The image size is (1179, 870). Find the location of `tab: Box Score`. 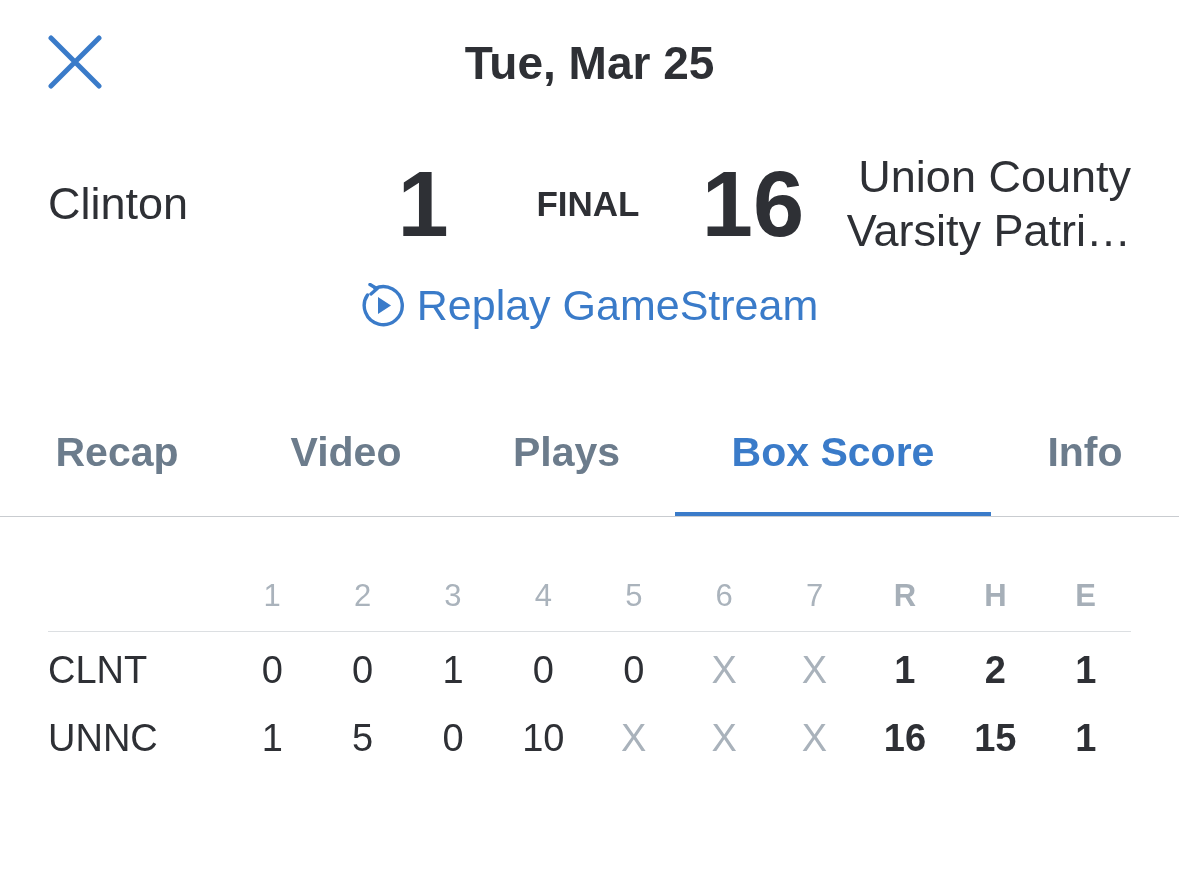

tab: Box Score is located at coordinates (833, 468).